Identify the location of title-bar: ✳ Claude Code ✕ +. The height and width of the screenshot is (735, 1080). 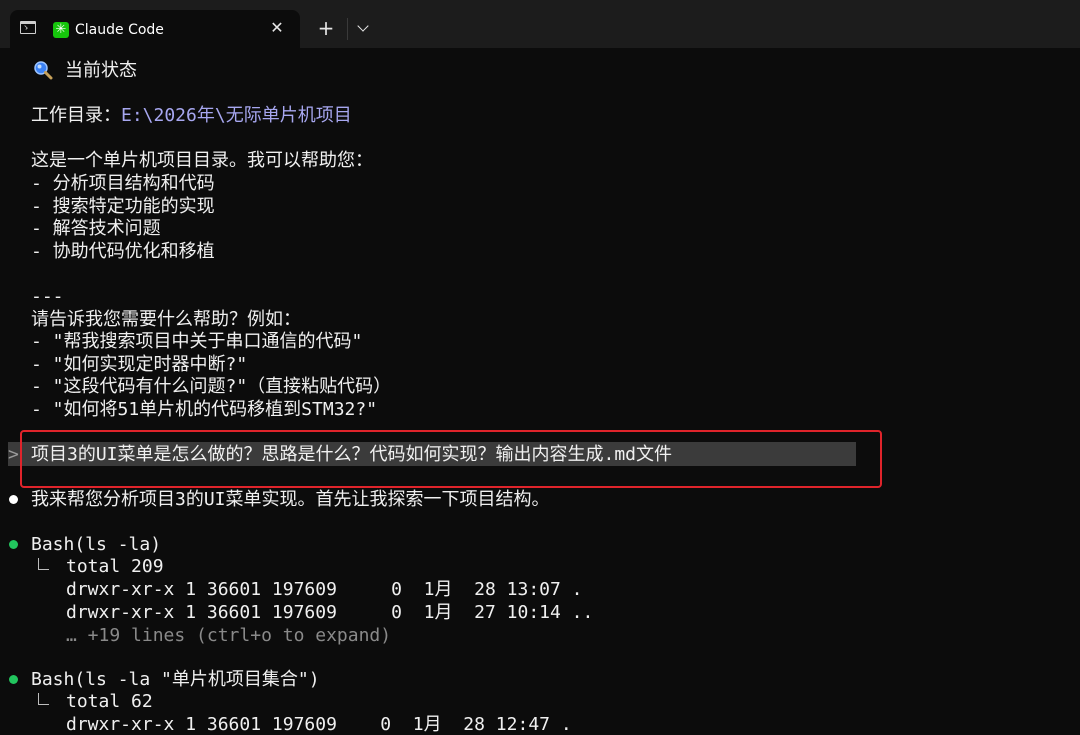
(540, 24).